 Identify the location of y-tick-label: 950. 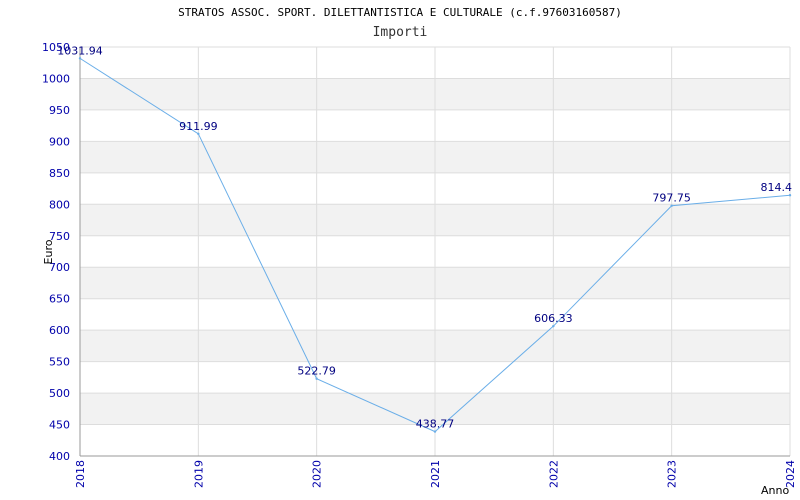
(59, 110).